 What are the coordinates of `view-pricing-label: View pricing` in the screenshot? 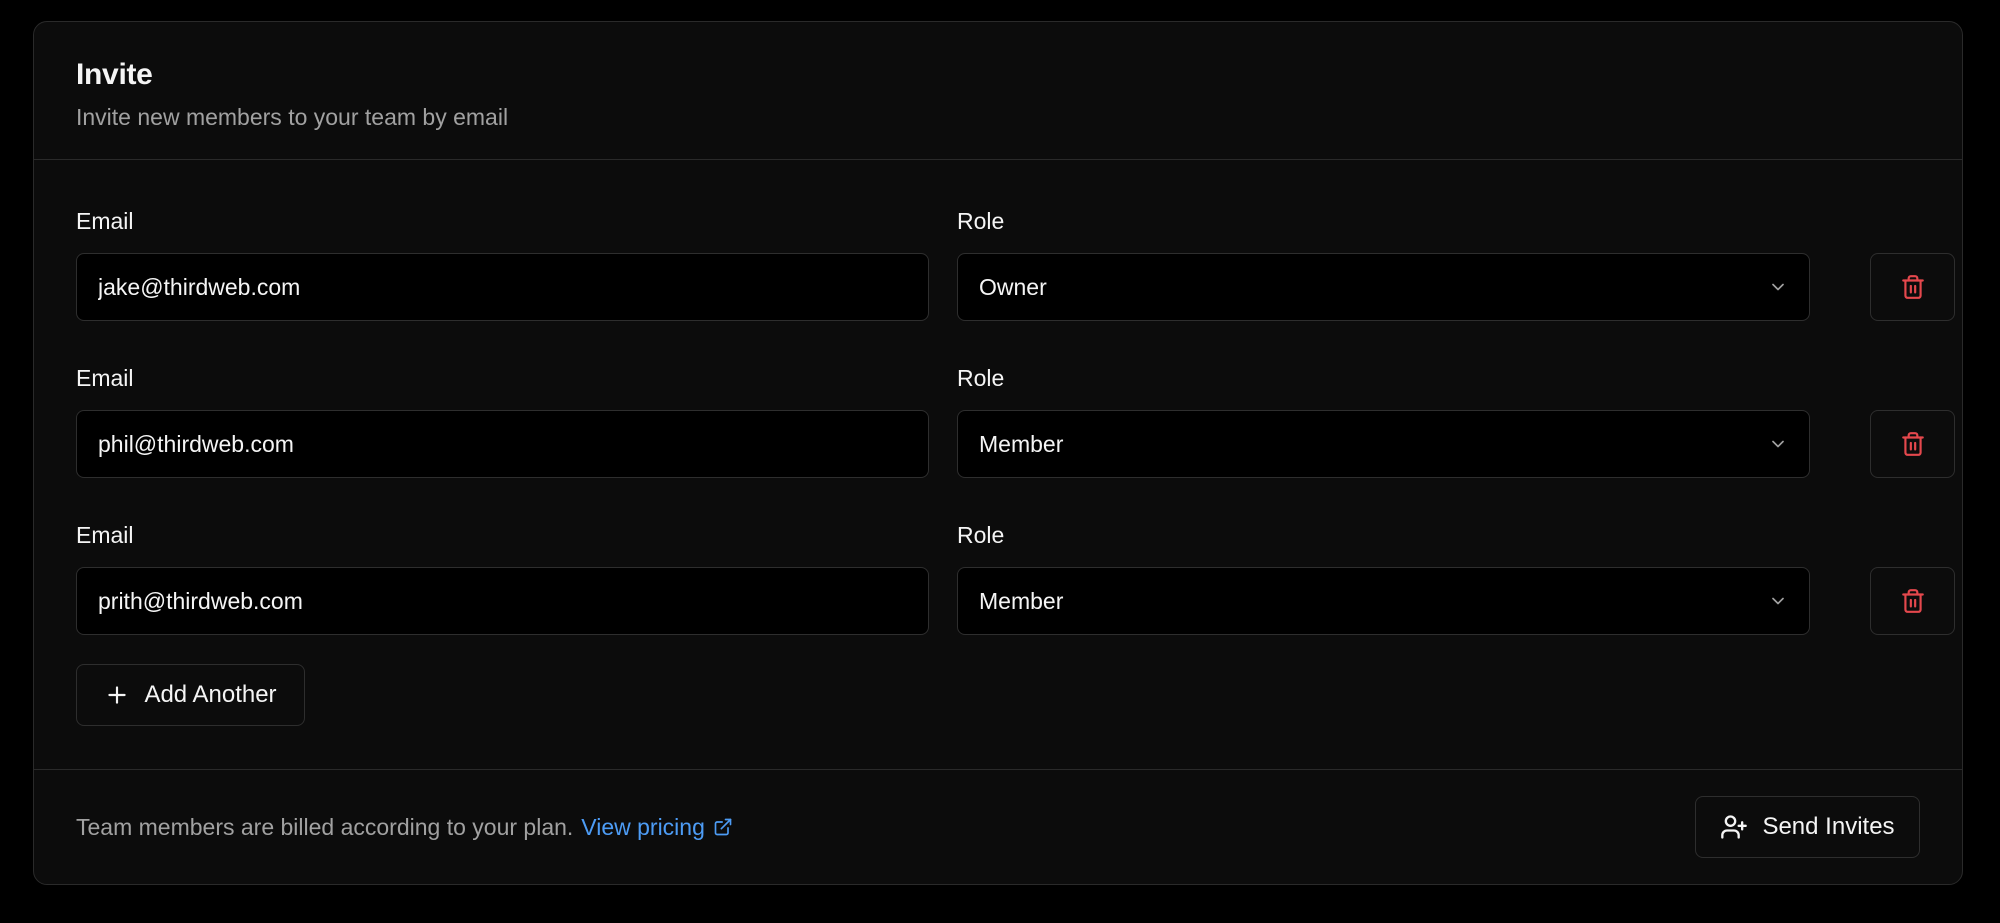 It's located at (643, 826).